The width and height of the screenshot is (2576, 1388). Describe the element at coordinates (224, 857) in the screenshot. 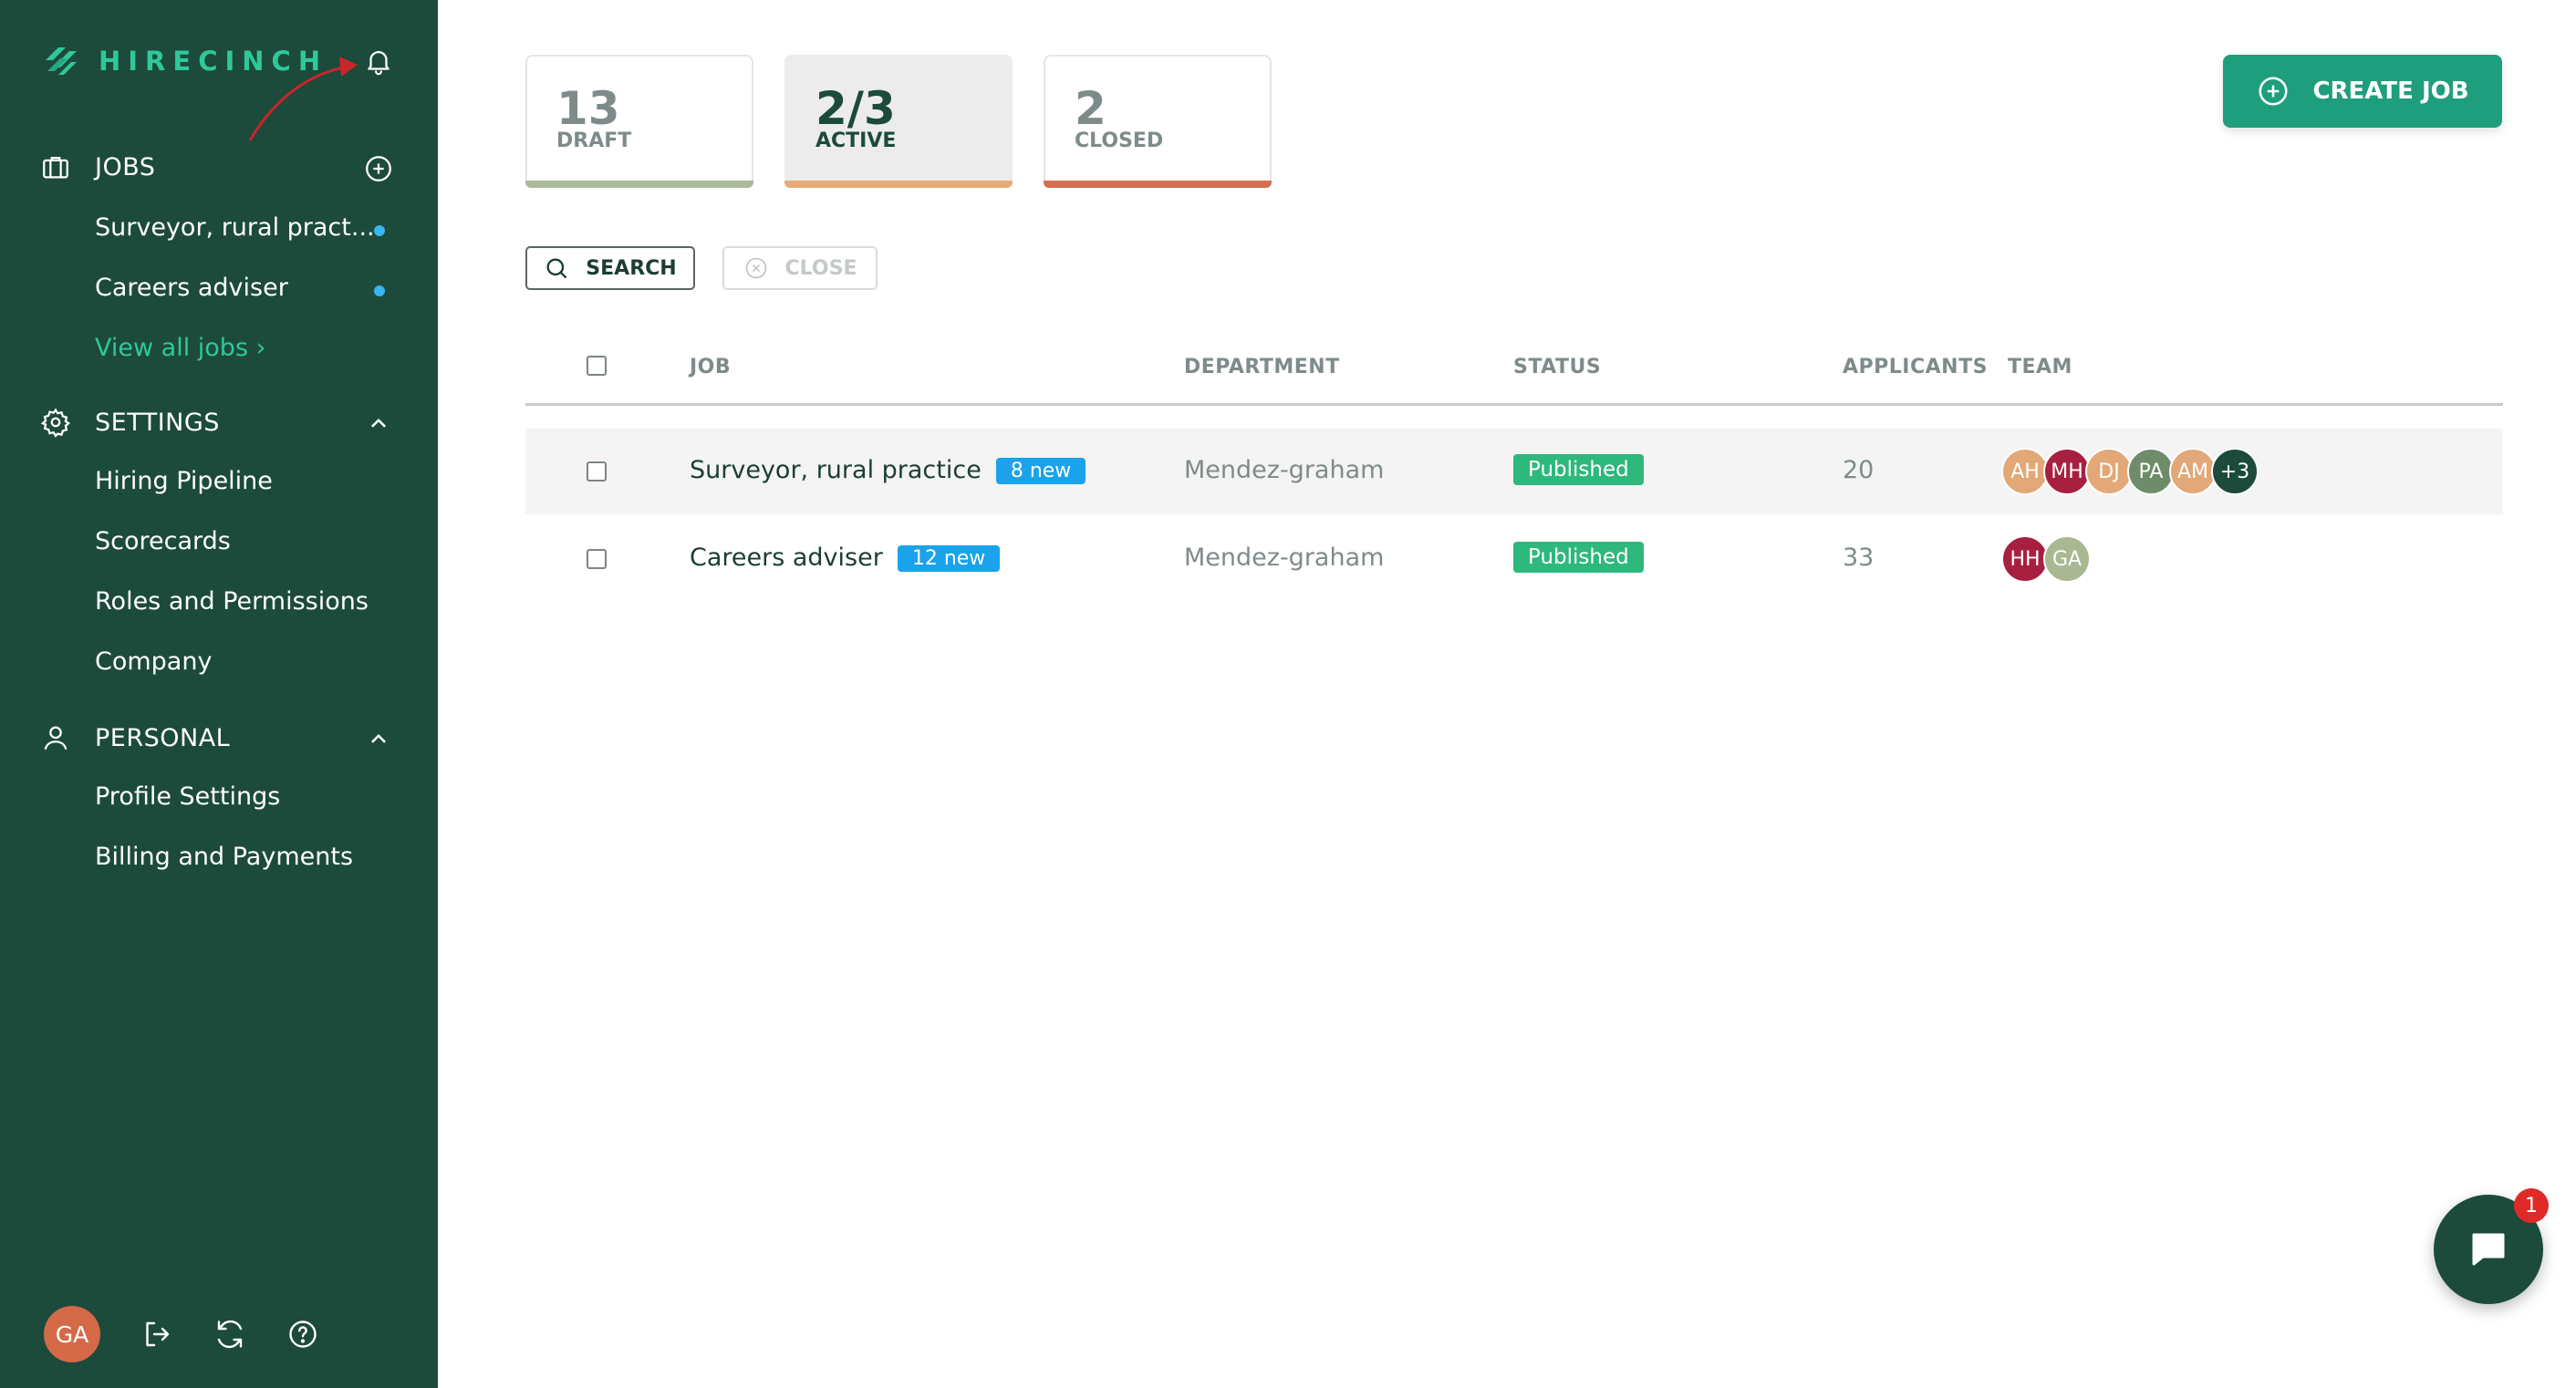

I see `sidebar-item-billing-payments: Billing and Payments` at that location.